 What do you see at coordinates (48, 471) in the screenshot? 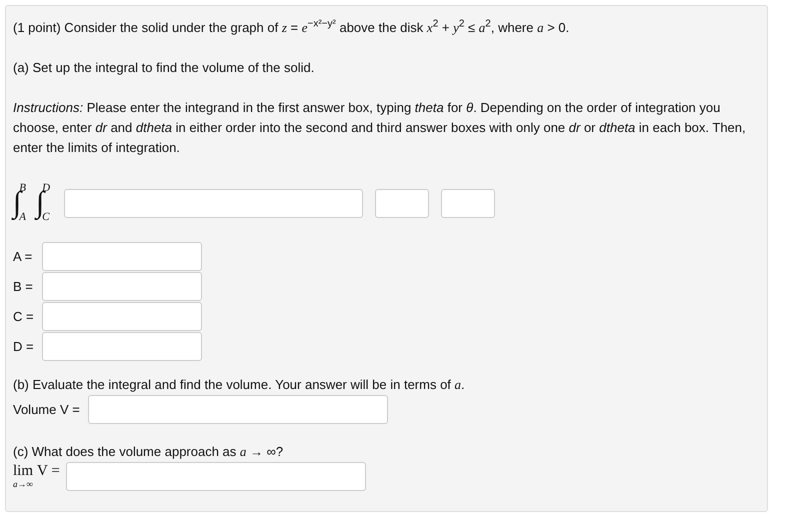
I see `limit-expression: V =` at bounding box center [48, 471].